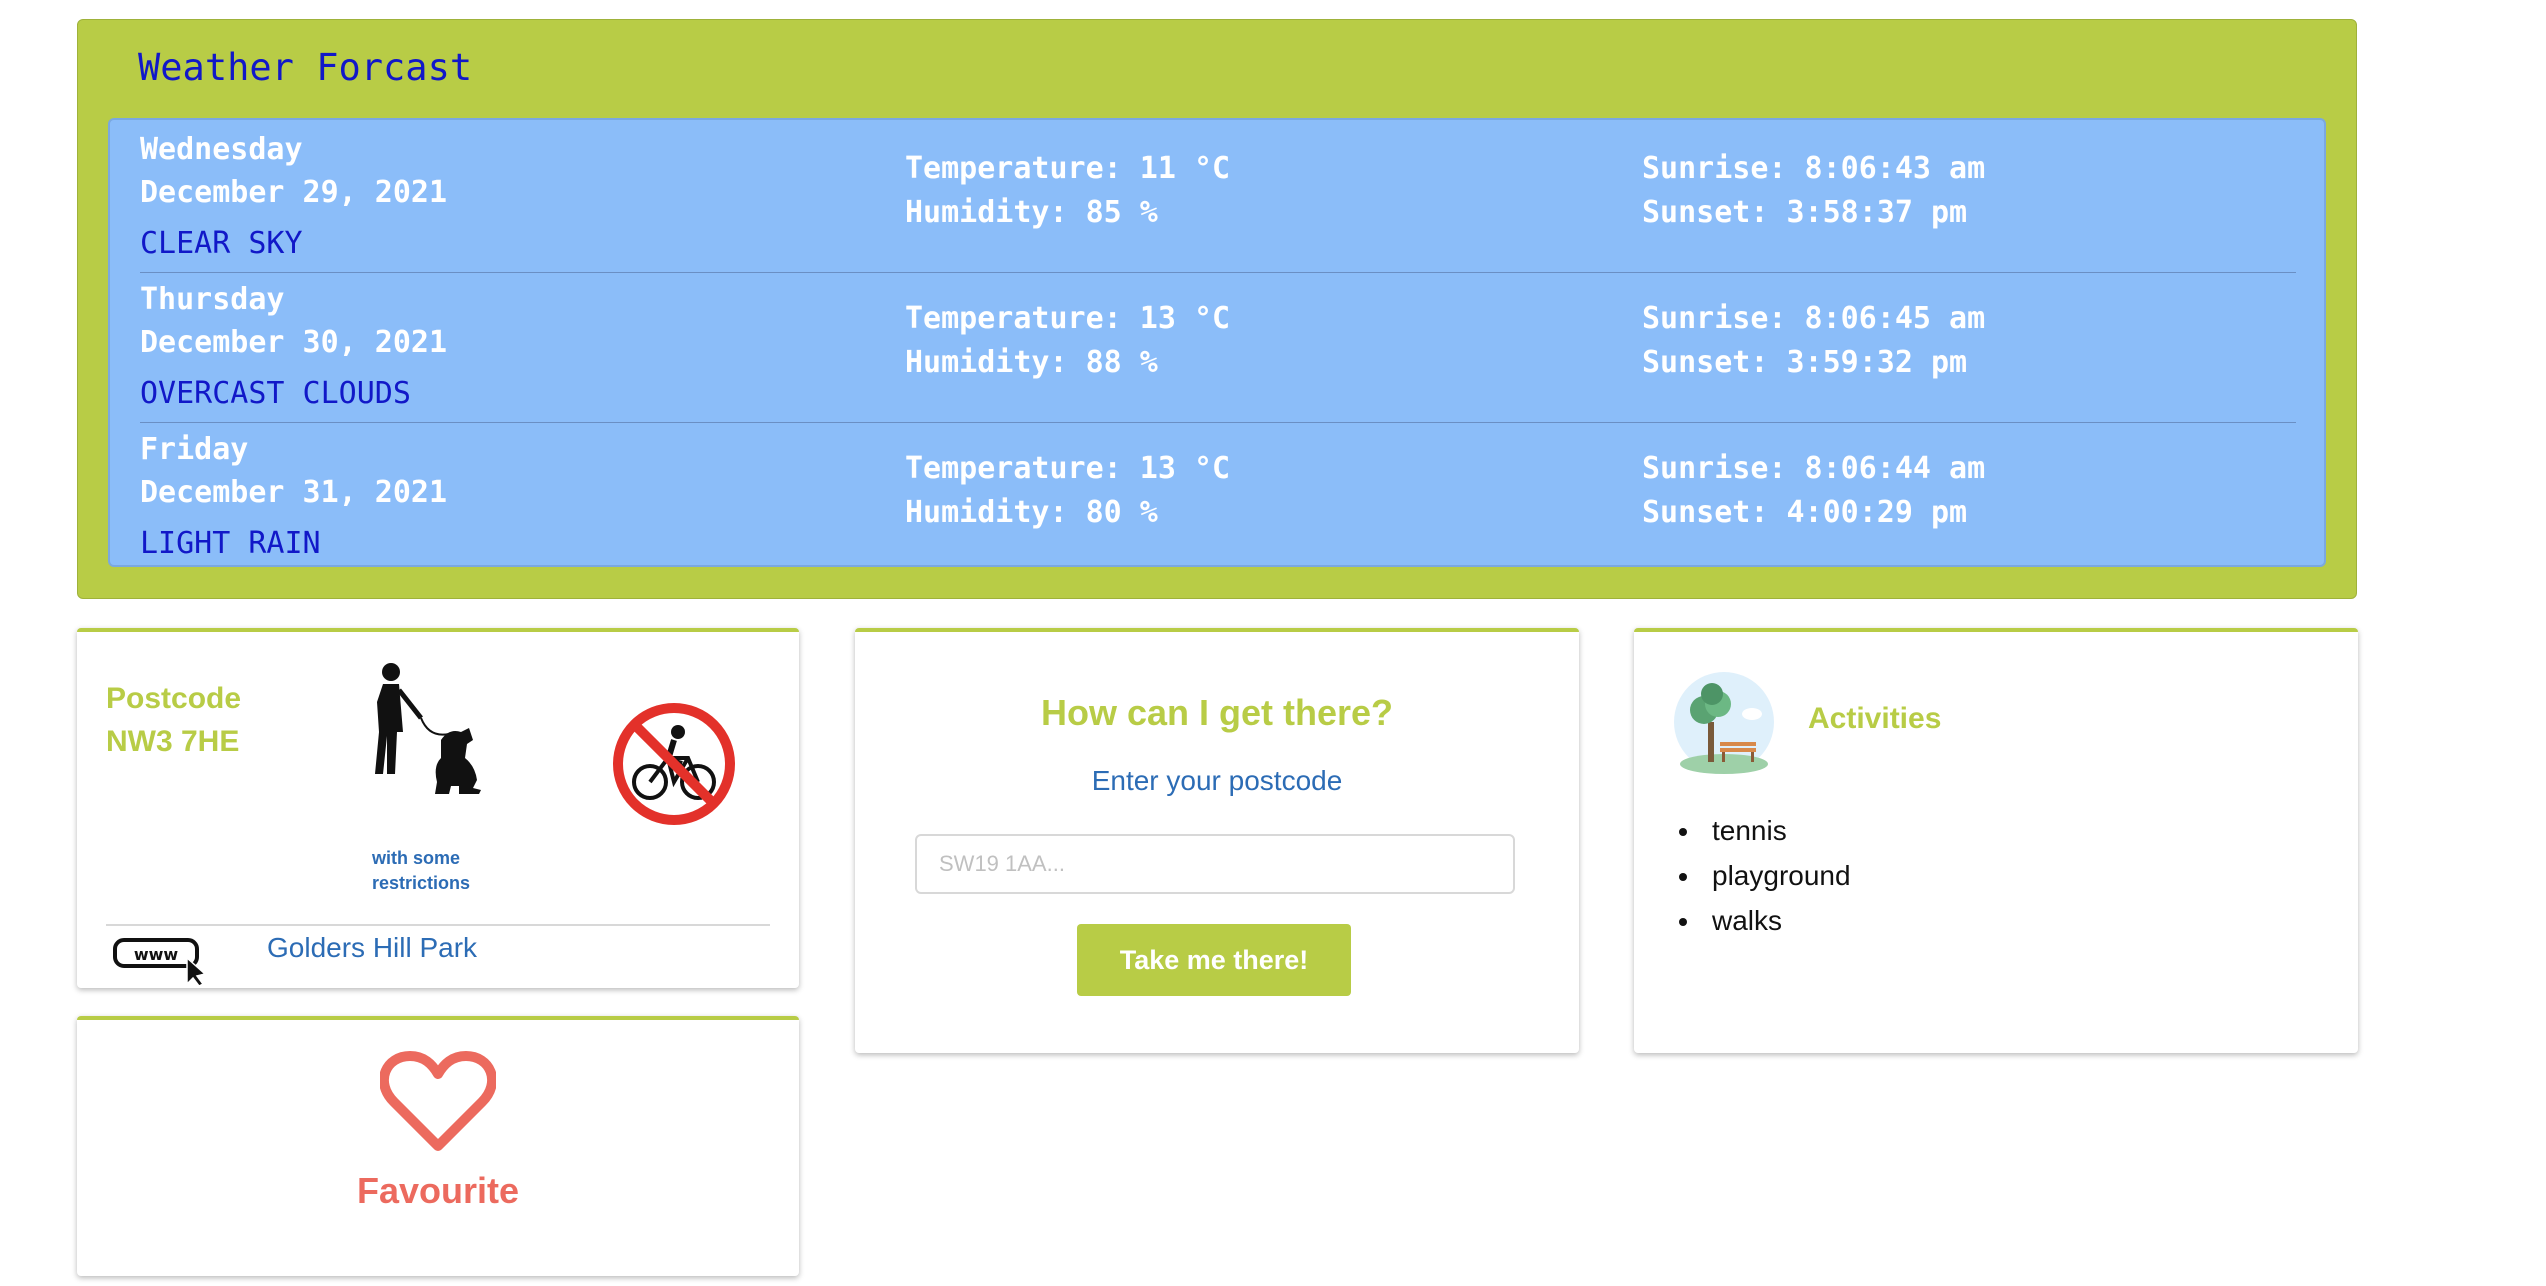  What do you see at coordinates (1776, 920) in the screenshot?
I see `list-item: walks` at bounding box center [1776, 920].